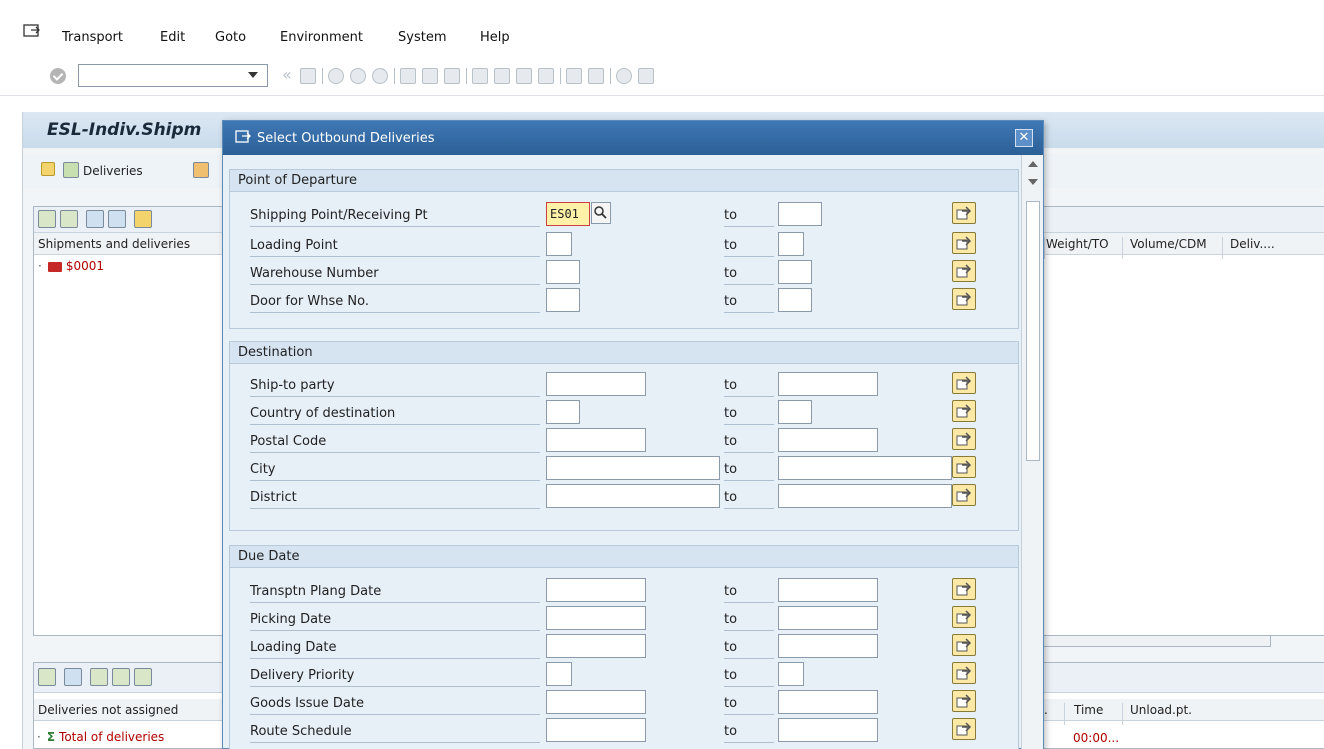  I want to click on delivery-priority-from-input, so click(559, 674).